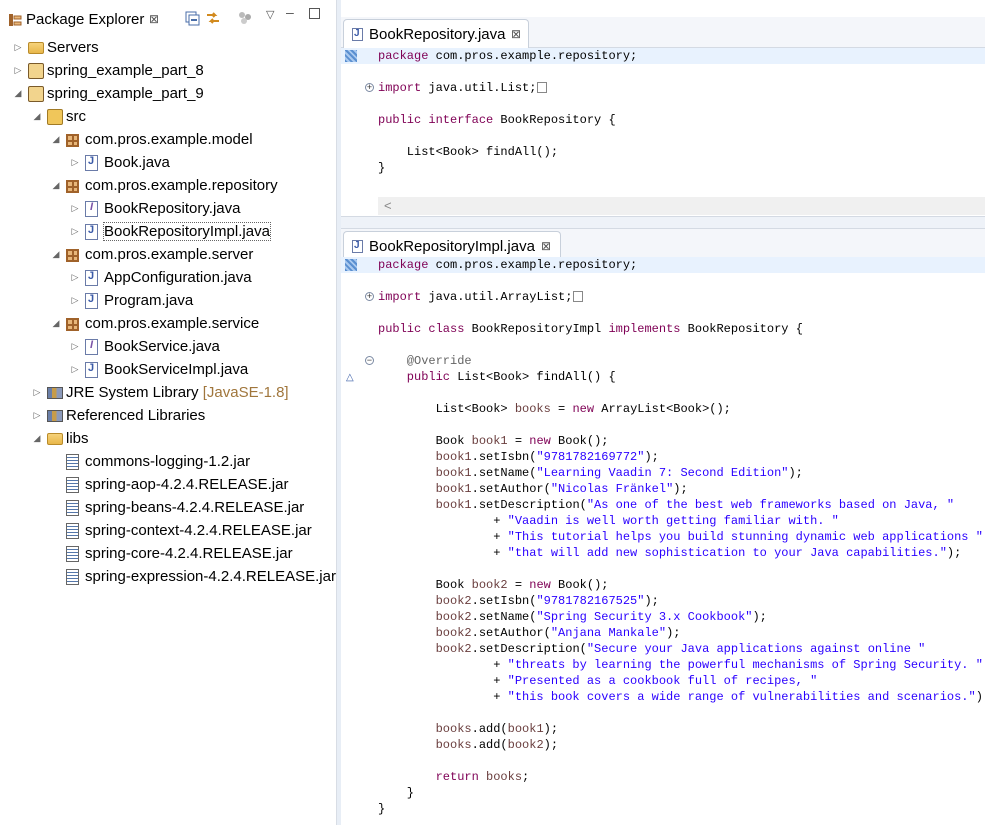 Image resolution: width=985 pixels, height=825 pixels. What do you see at coordinates (270, 14) in the screenshot?
I see `view-menu-icon: ▽` at bounding box center [270, 14].